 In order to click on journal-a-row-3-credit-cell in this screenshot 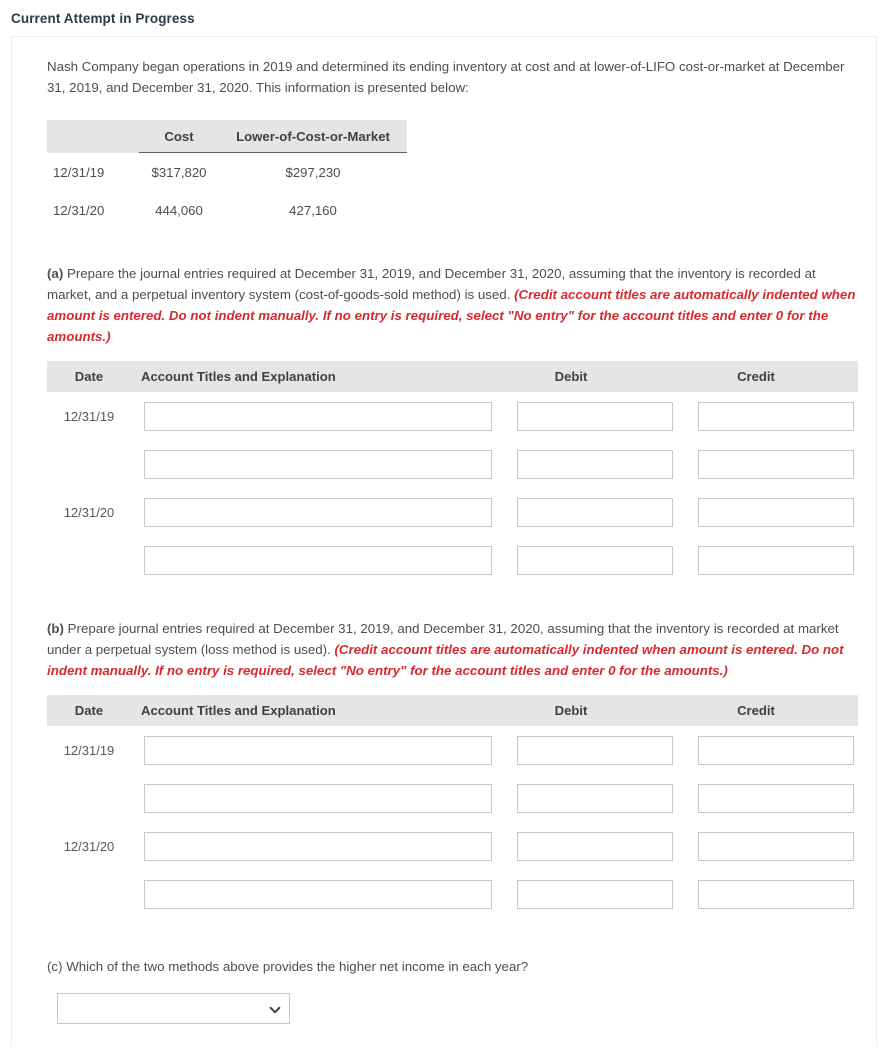, I will do `click(766, 560)`.